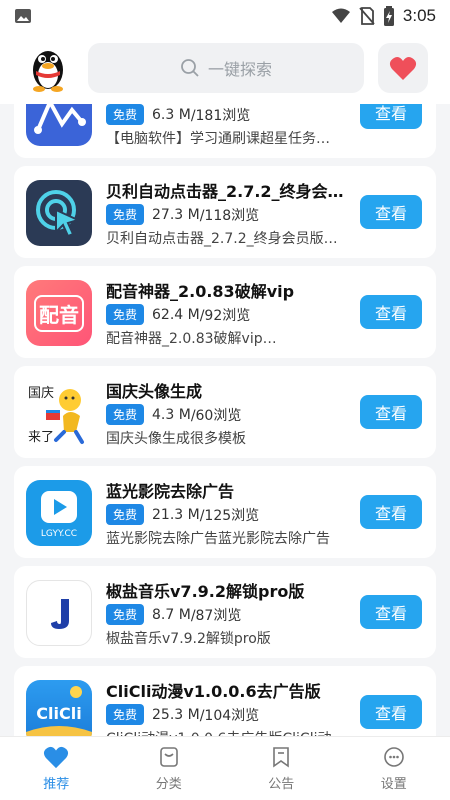  Describe the element at coordinates (281, 757) in the screenshot. I see `bookmark-icon` at that location.